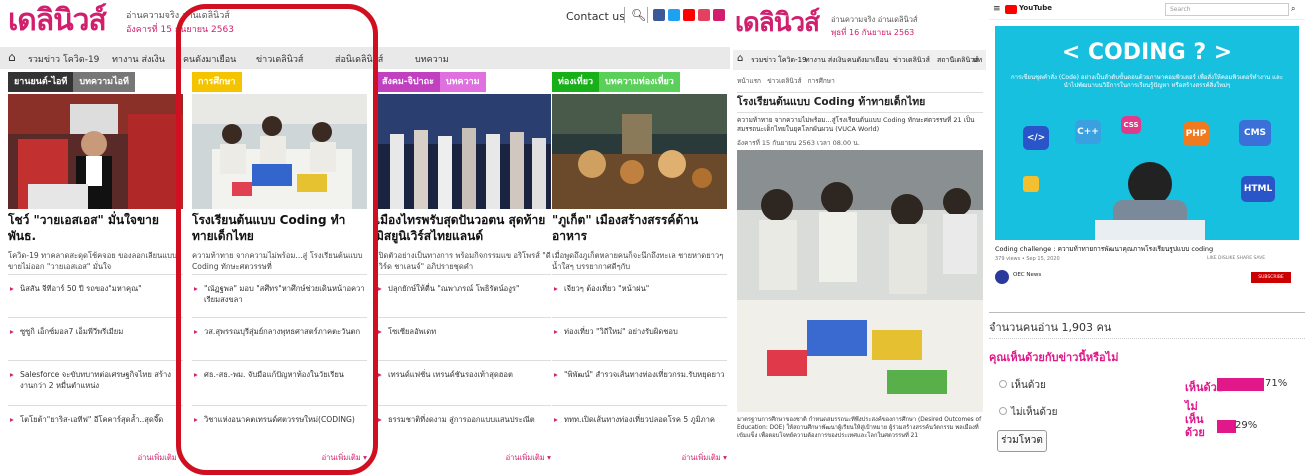 The image size is (1305, 475). I want to click on contact-link: Contact us, so click(595, 16).